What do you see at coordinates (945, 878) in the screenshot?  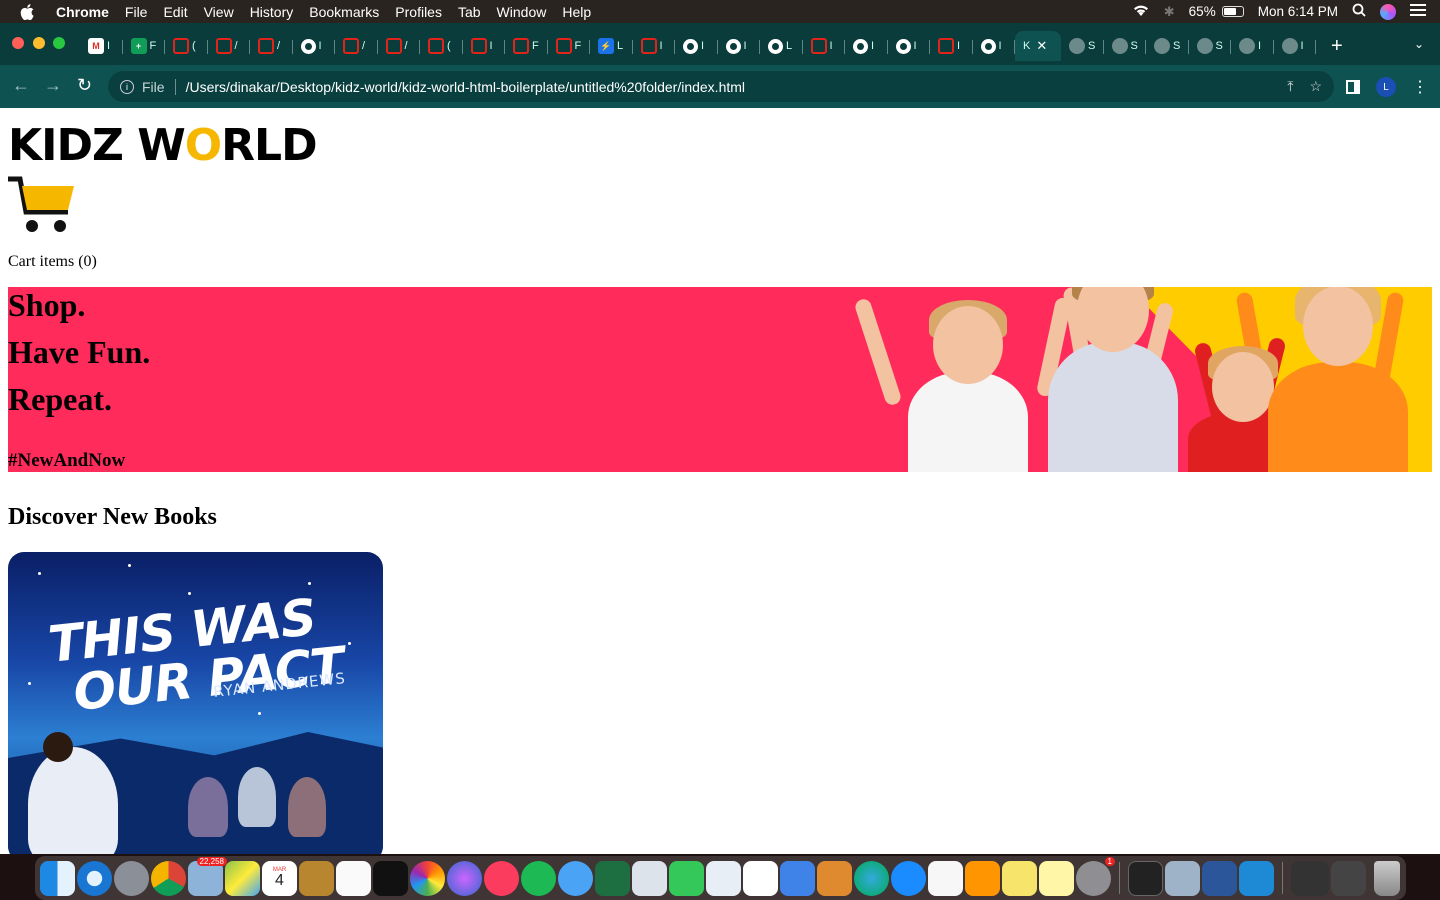 I see `textedit-icon` at bounding box center [945, 878].